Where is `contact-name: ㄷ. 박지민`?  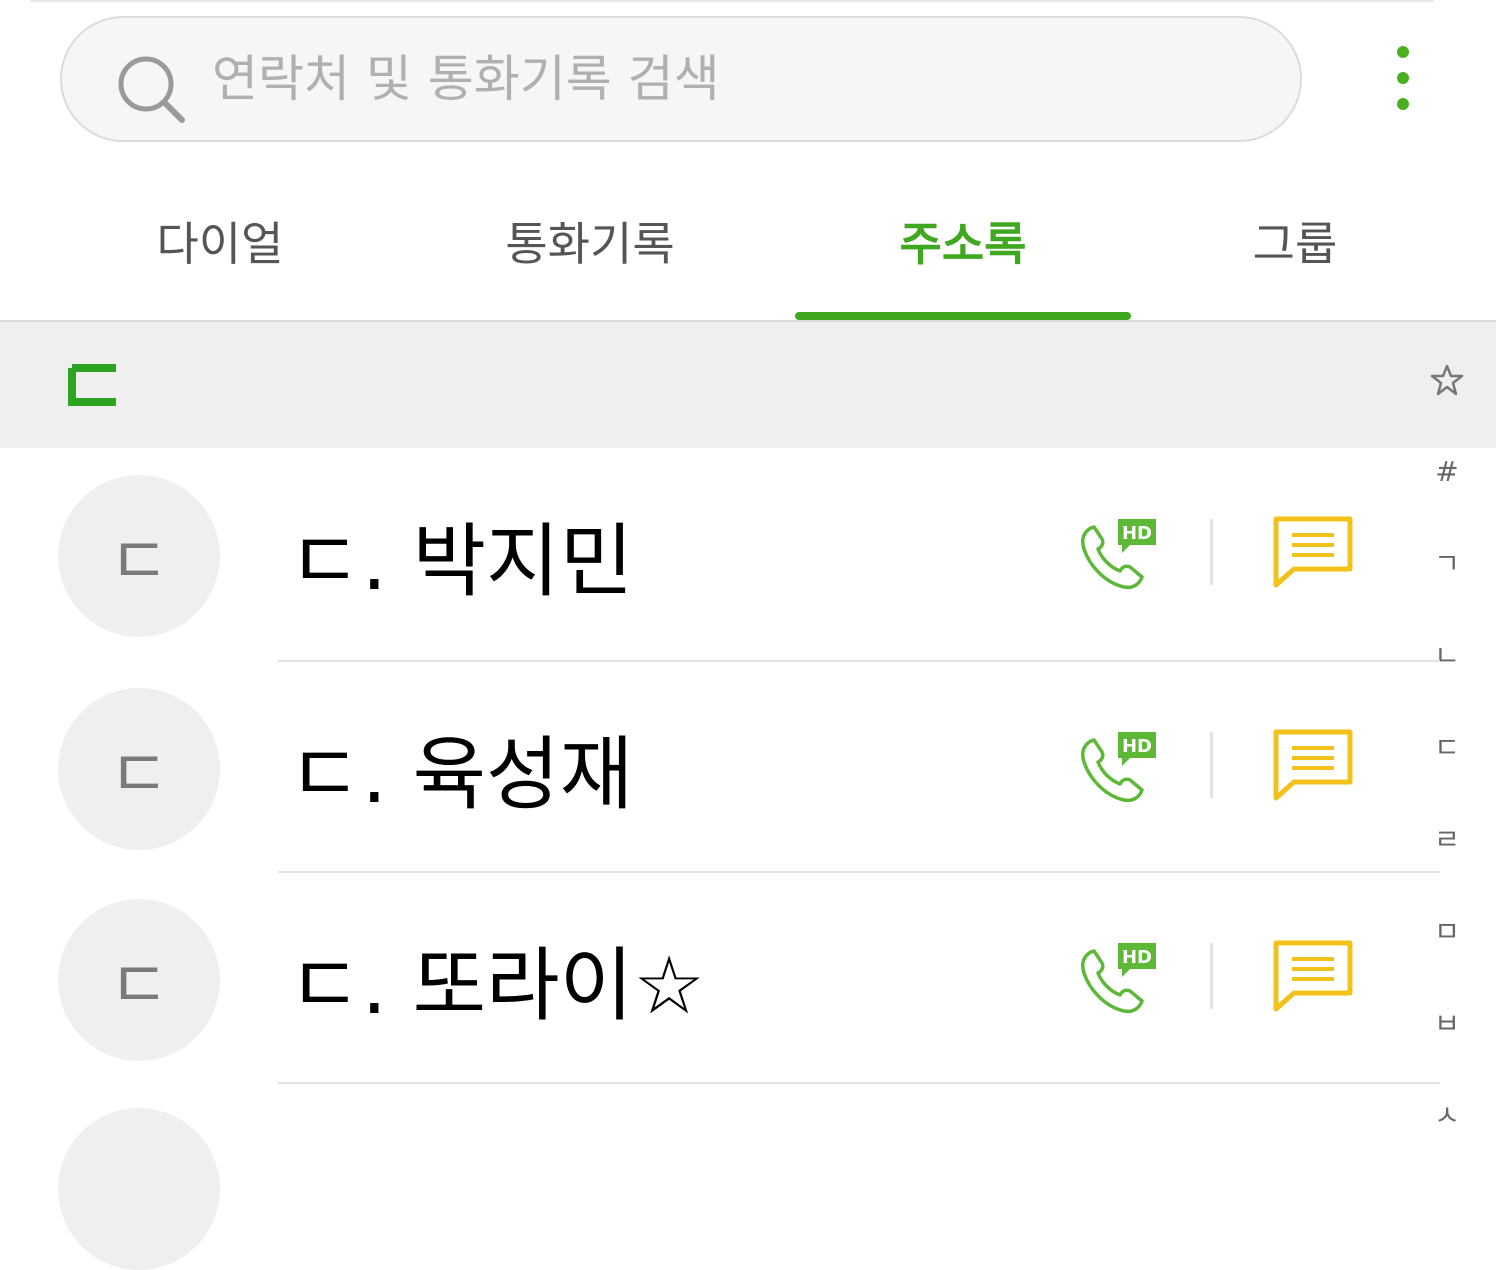 contact-name: ㄷ. 박지민 is located at coordinates (461, 561).